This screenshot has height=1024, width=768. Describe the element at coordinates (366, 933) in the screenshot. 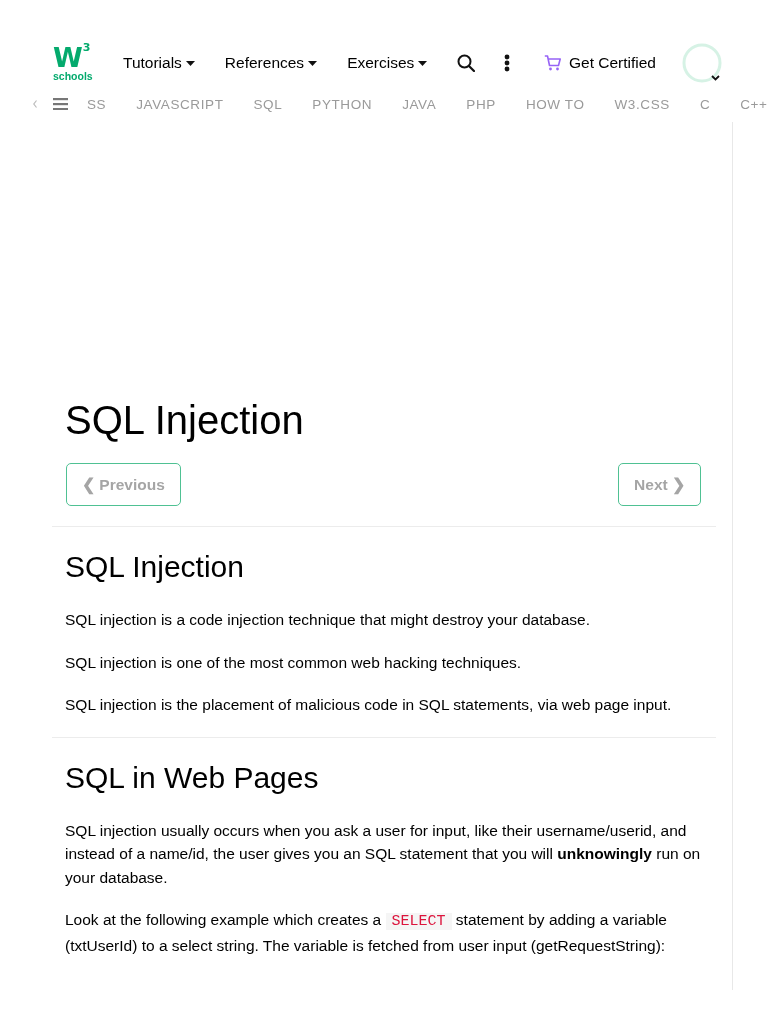

I see `paragraph: Look at the following example which creates a SELECT statement by adding a variable (txtUserId) to a select string. The variable is fetched from user input (getRequestString):` at that location.